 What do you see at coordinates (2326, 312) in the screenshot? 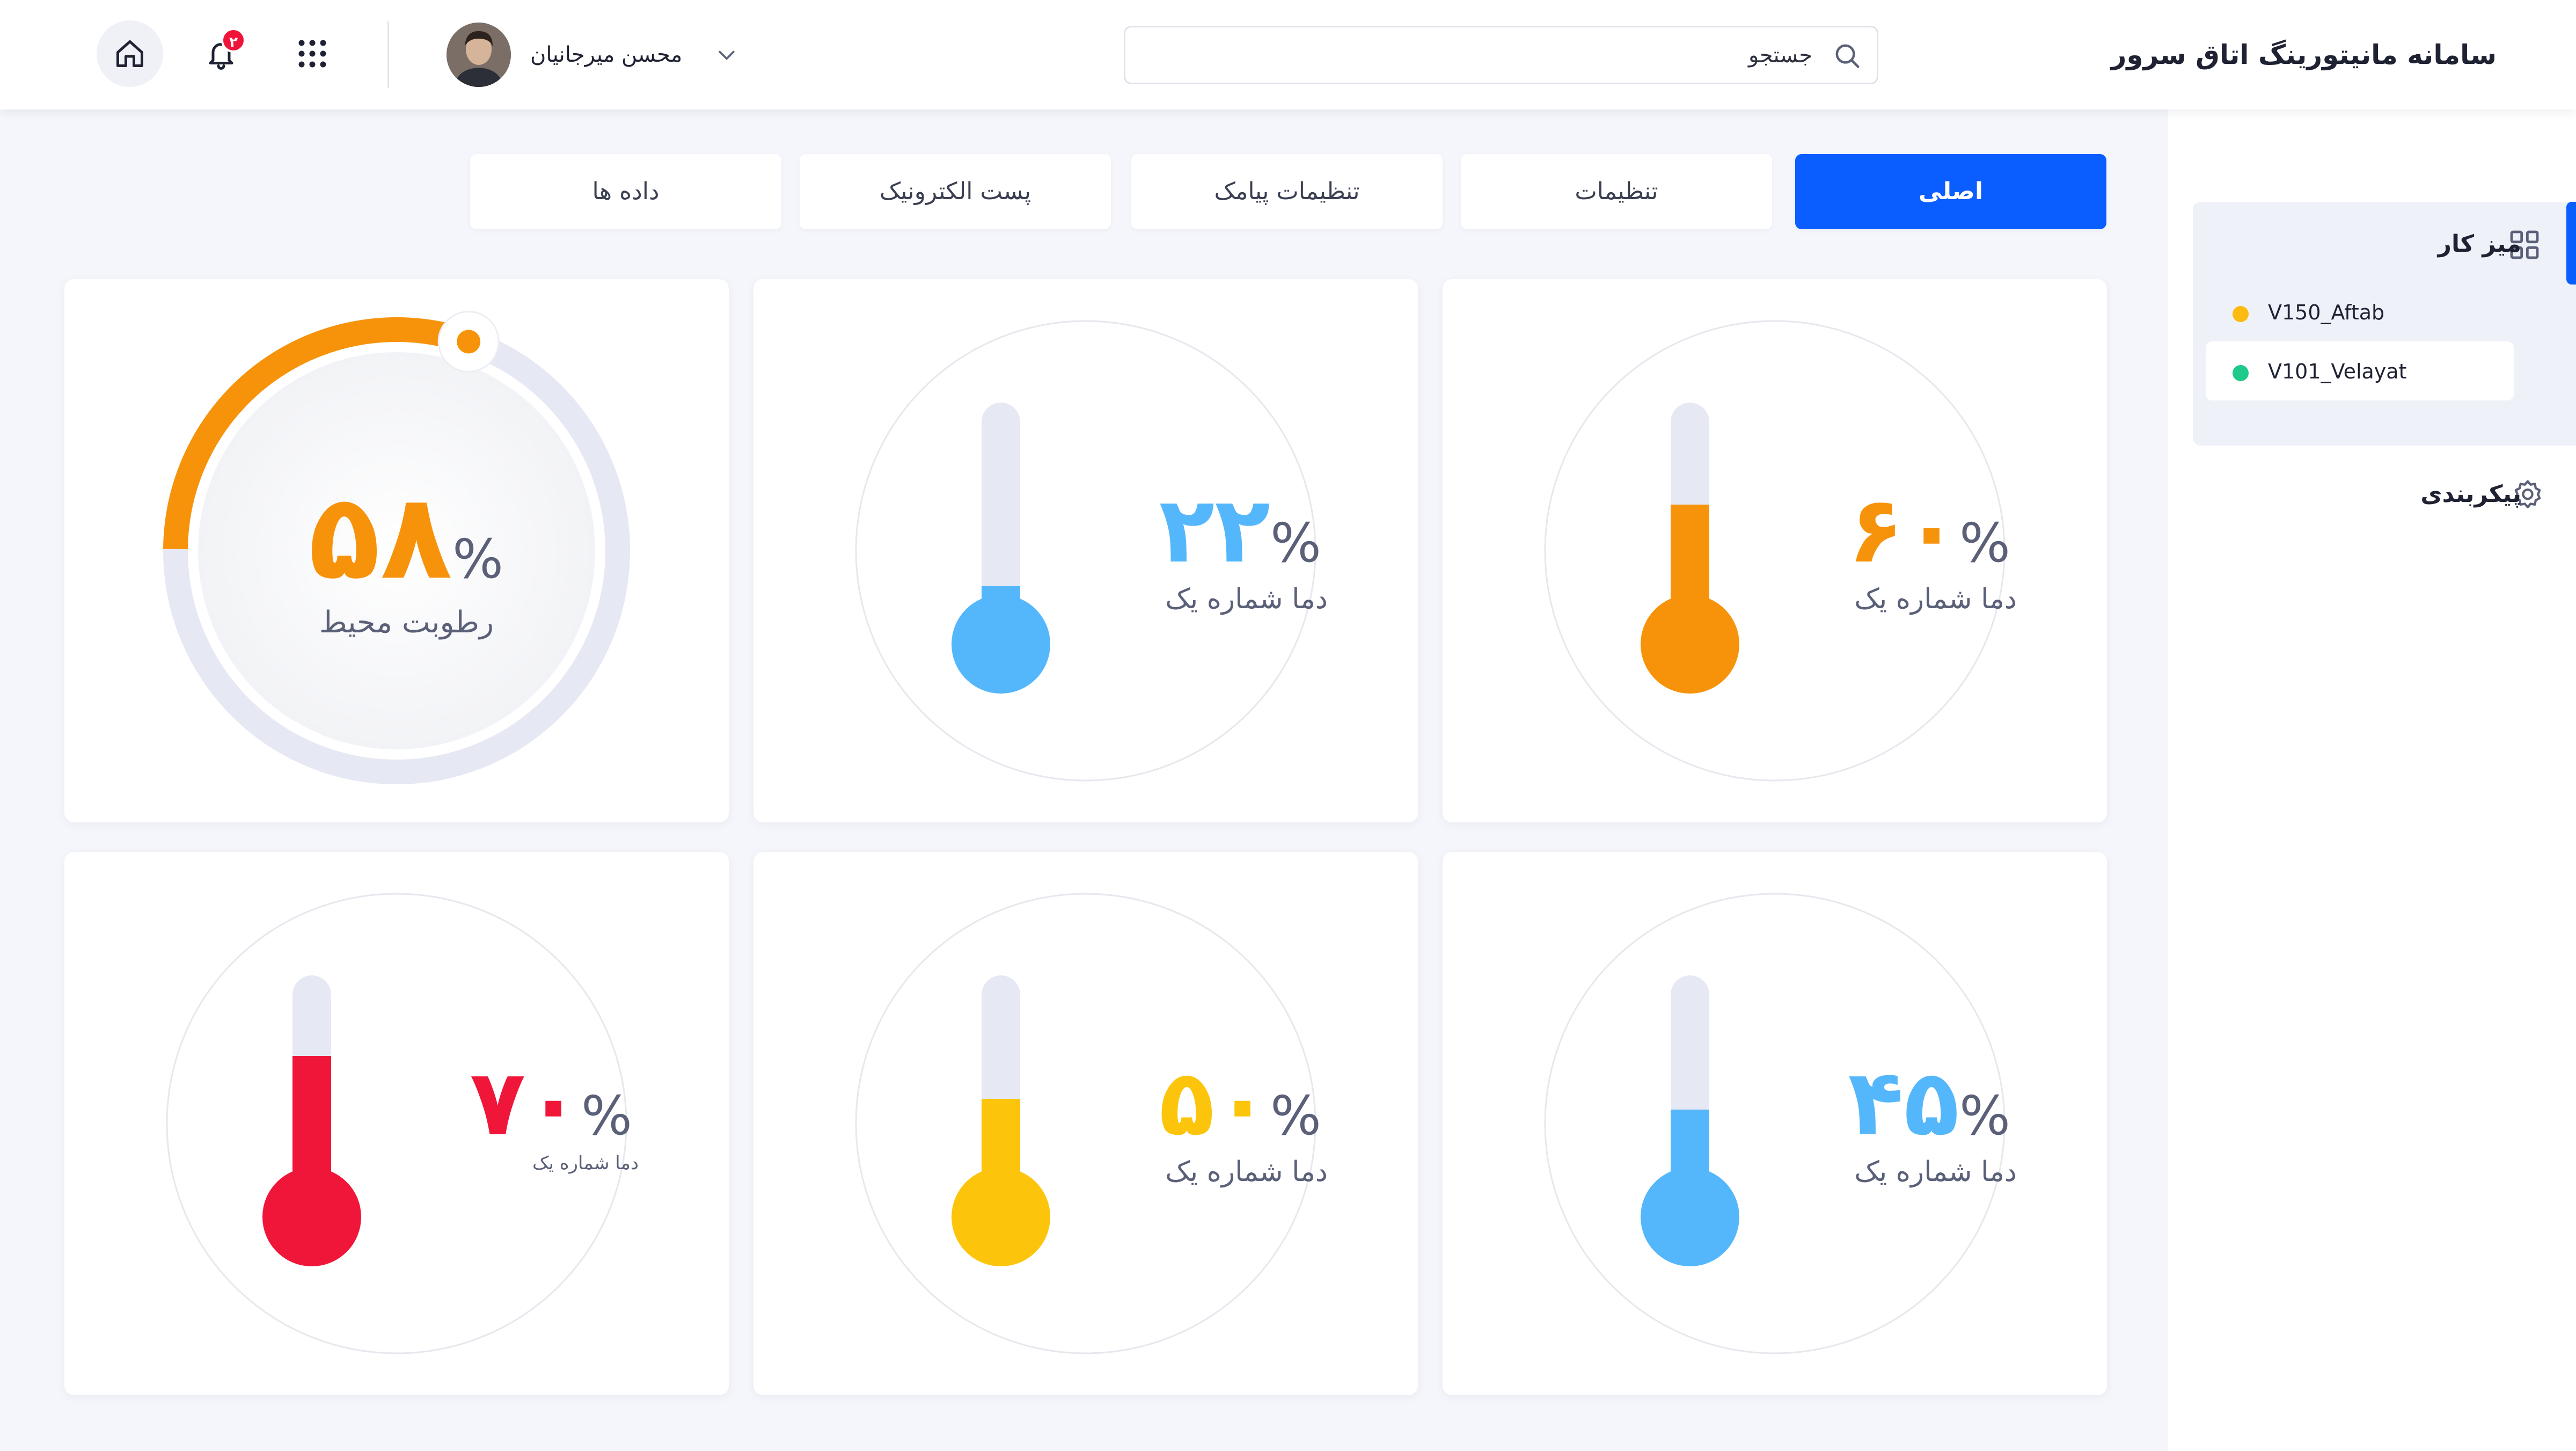
I see `device-label: V150_Aftab` at bounding box center [2326, 312].